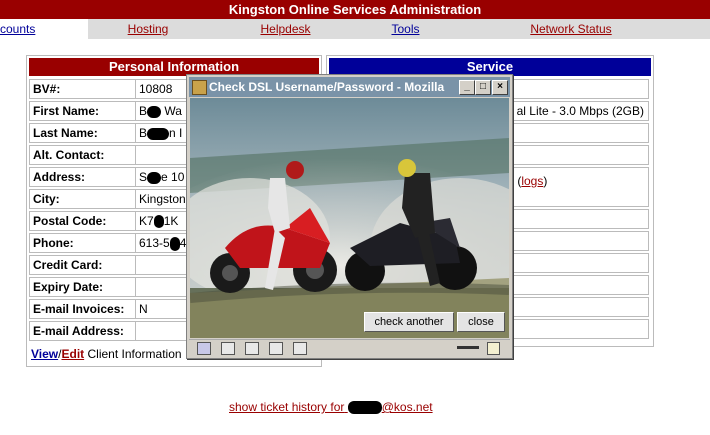 The image size is (710, 435). What do you see at coordinates (134, 354) in the screenshot?
I see `client-info-label: Client Information` at bounding box center [134, 354].